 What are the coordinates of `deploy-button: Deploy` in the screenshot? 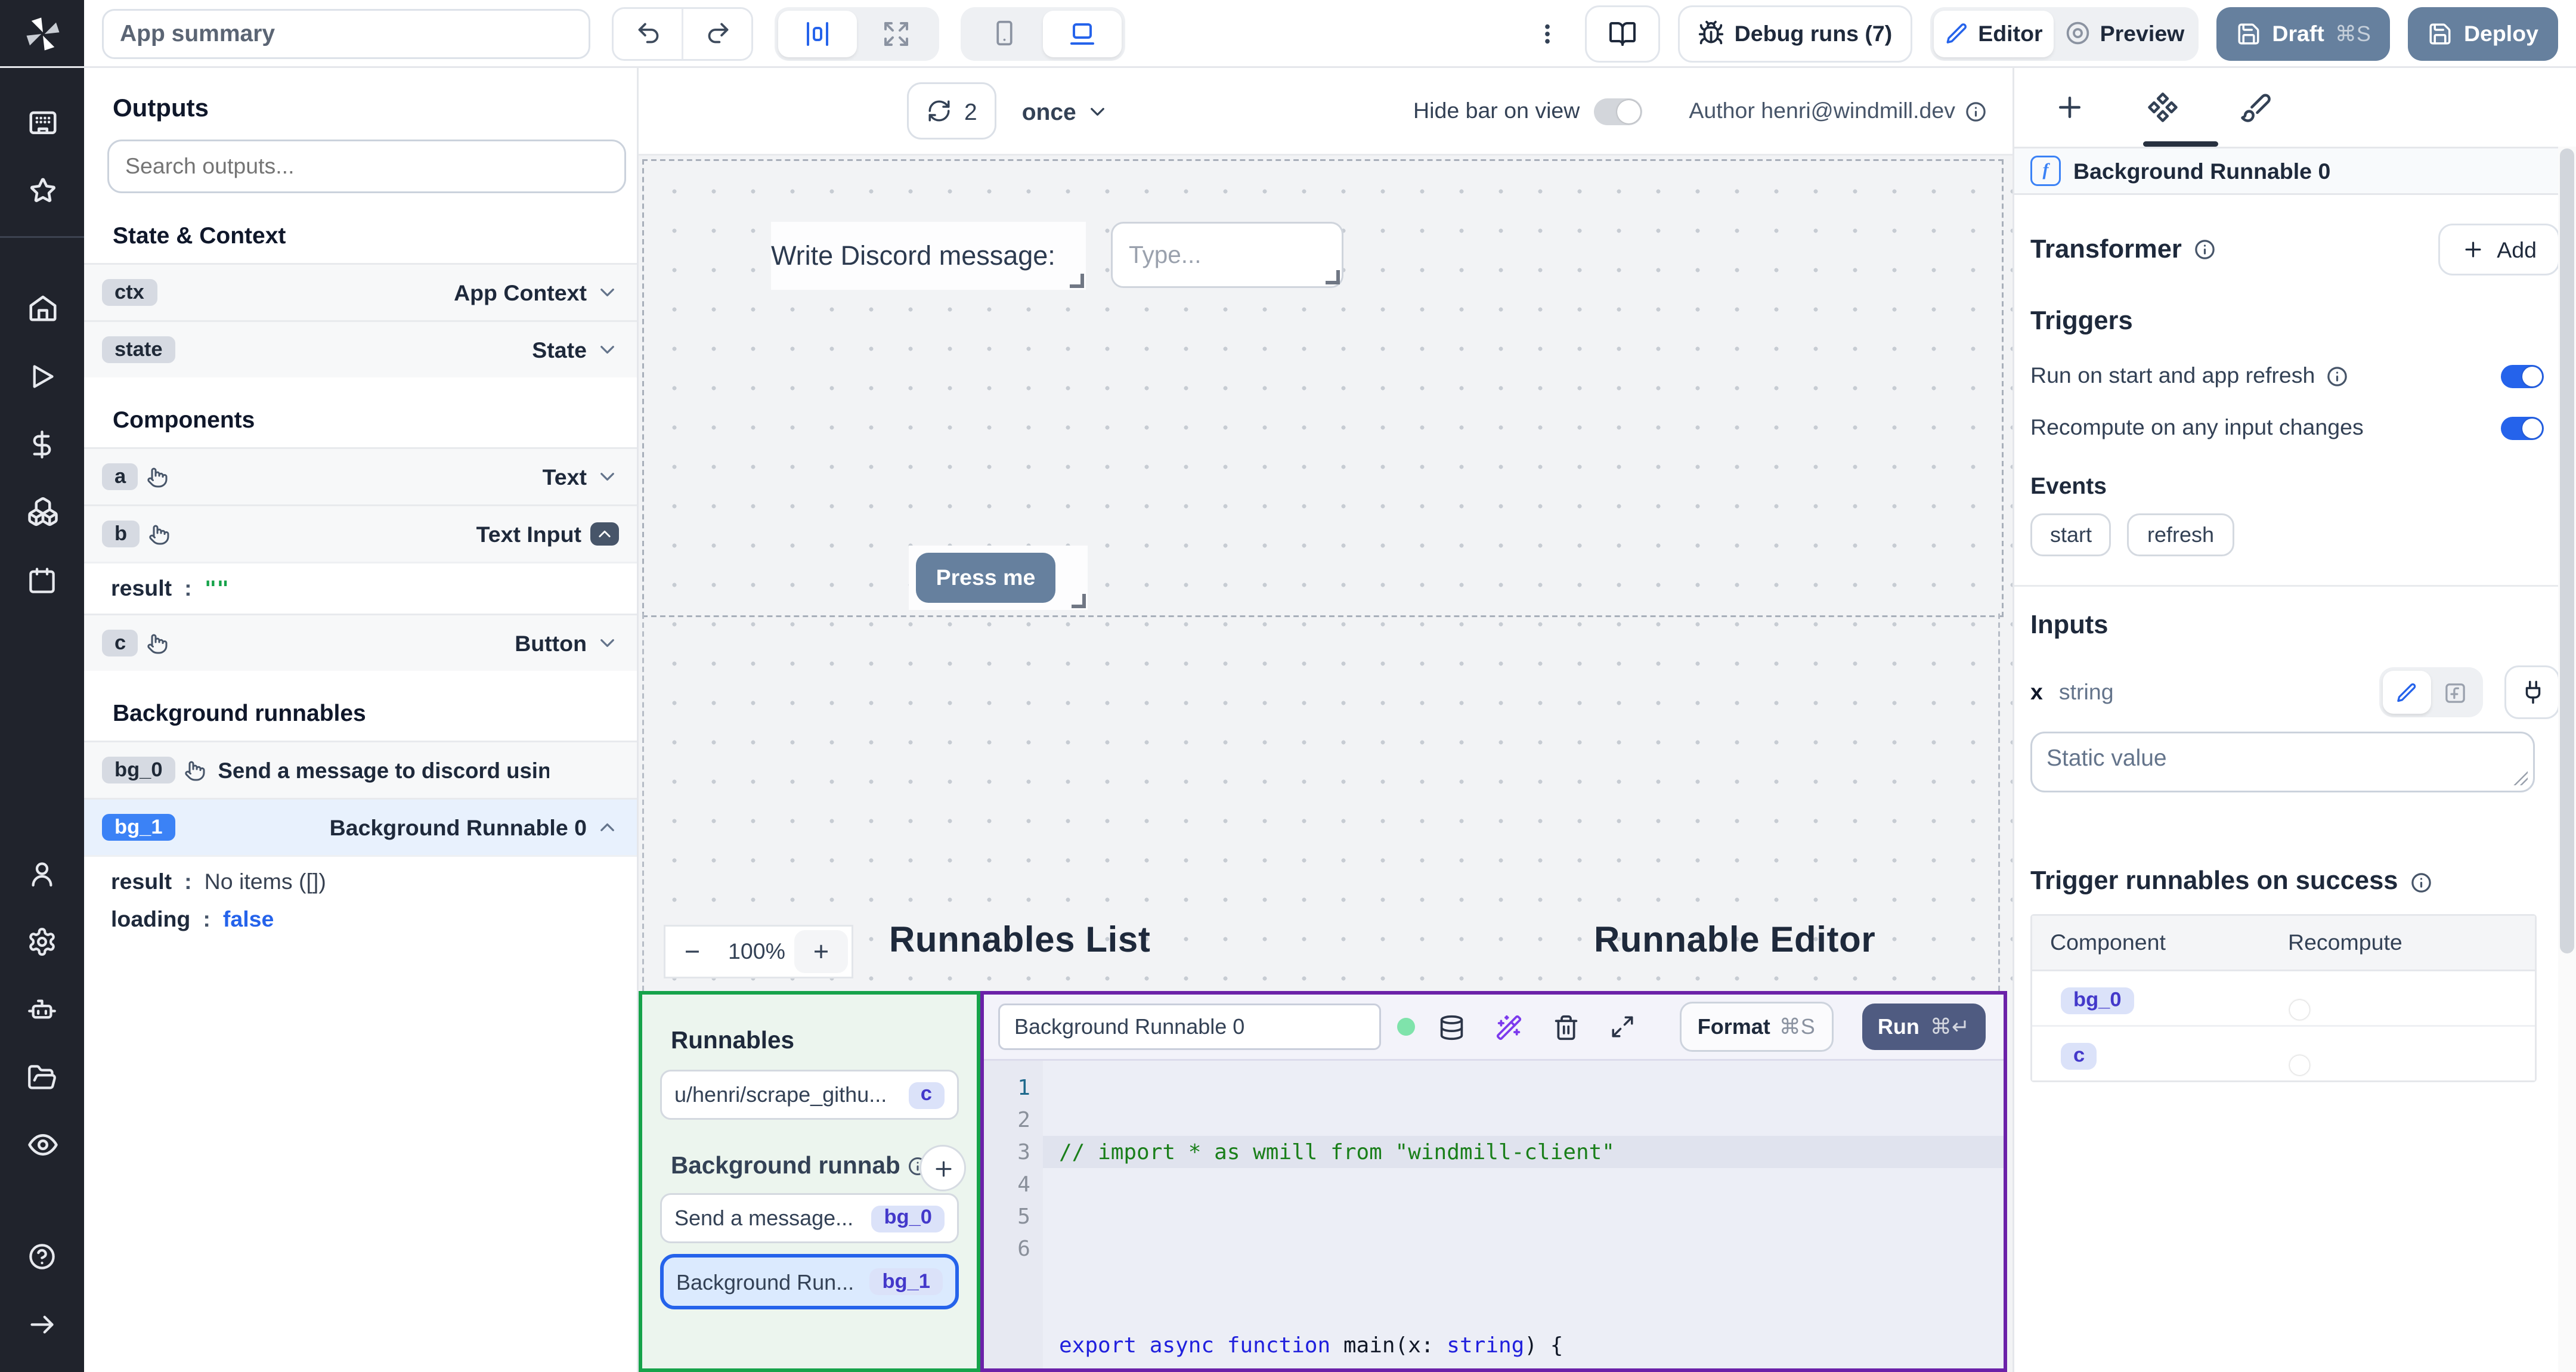 It's located at (2483, 33).